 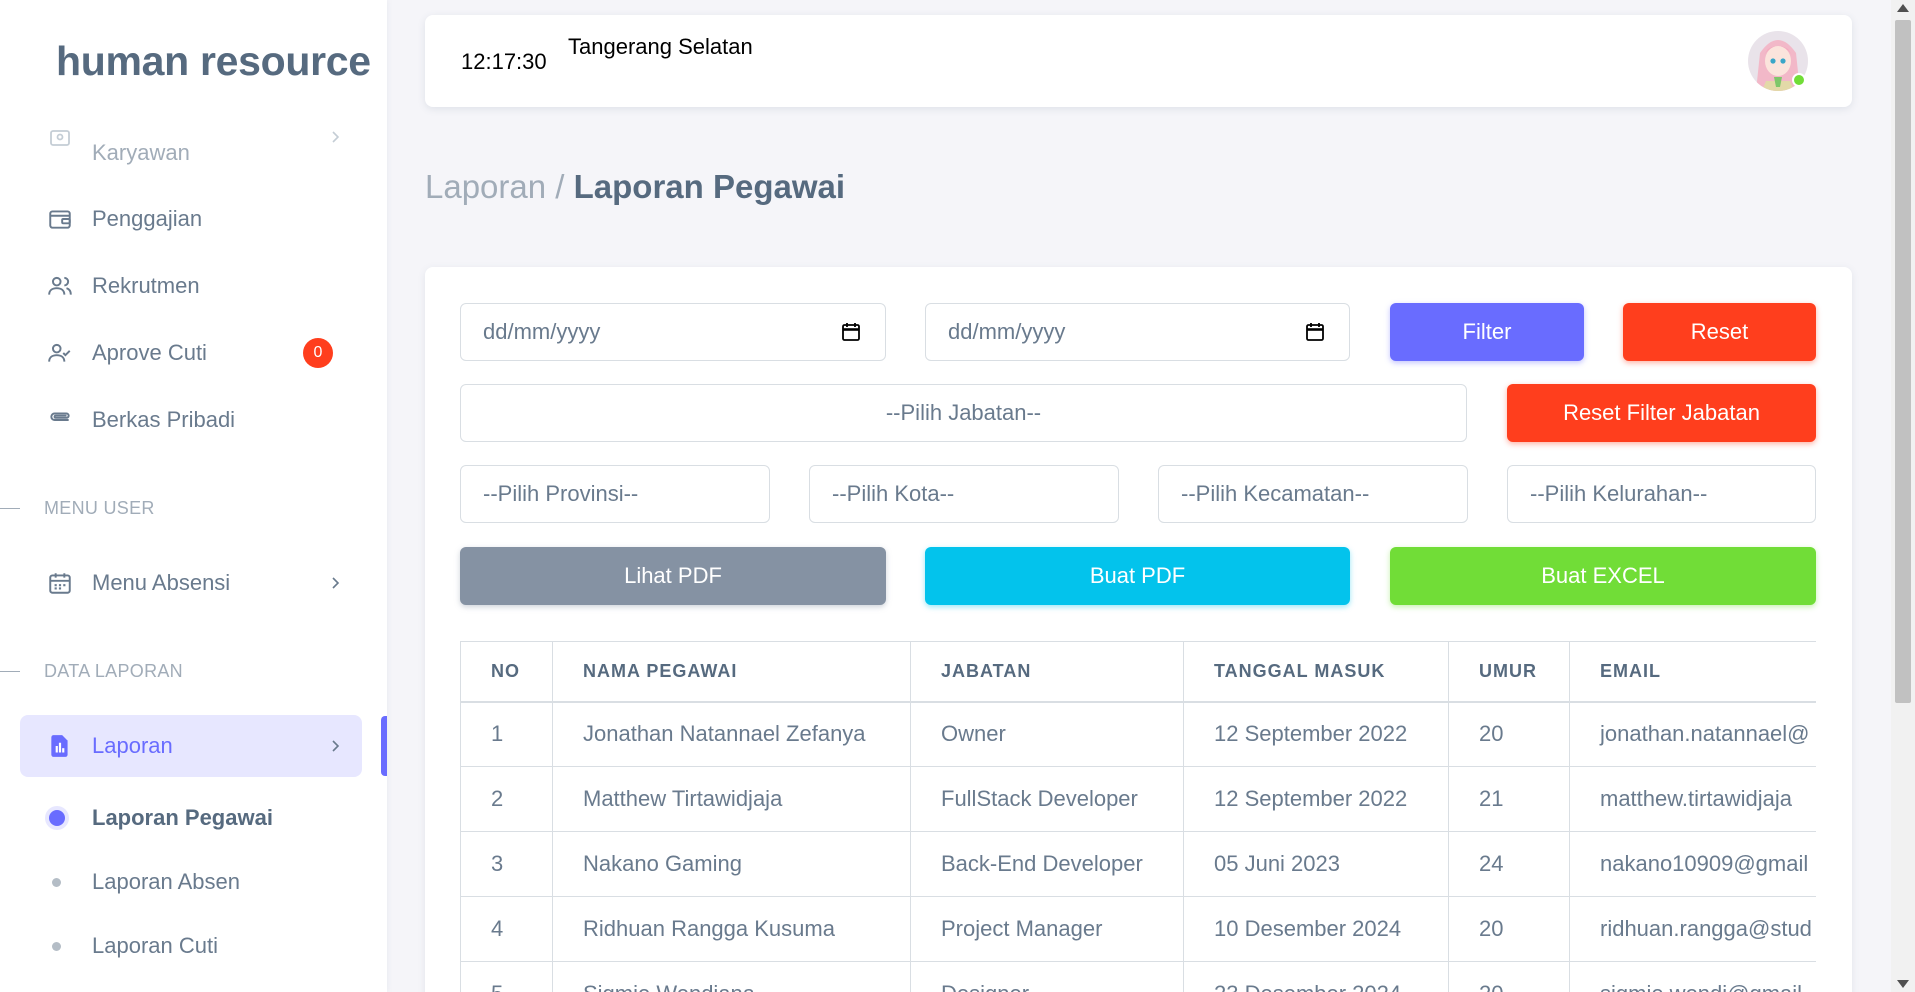 I want to click on sidebar-item-label: Rekrutmen, so click(x=146, y=285).